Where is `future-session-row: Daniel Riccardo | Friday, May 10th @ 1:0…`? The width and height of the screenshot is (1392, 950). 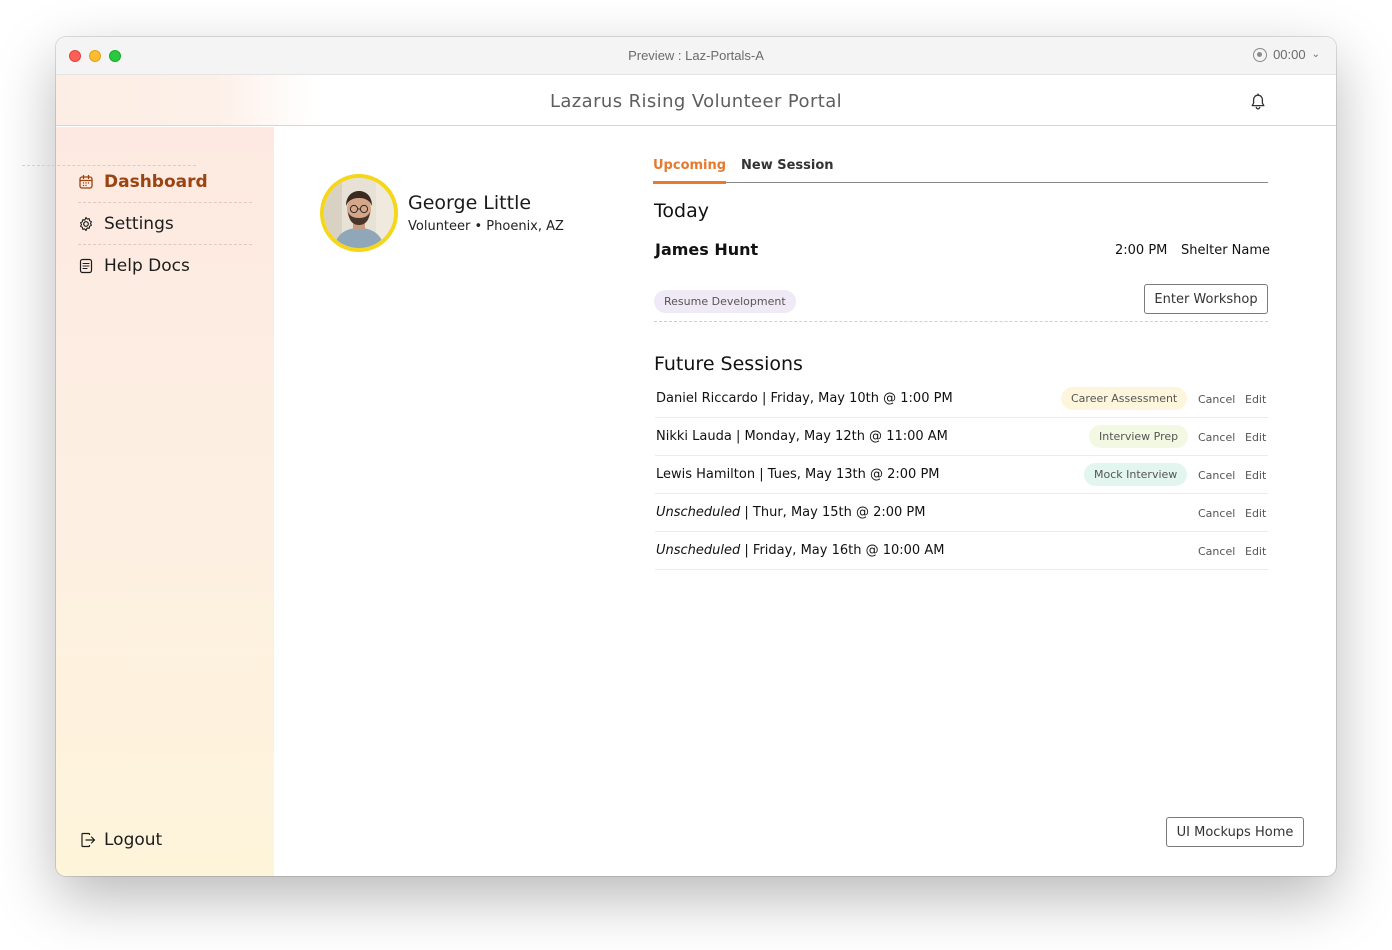 future-session-row: Daniel Riccardo | Friday, May 10th @ 1:0… is located at coordinates (961, 399).